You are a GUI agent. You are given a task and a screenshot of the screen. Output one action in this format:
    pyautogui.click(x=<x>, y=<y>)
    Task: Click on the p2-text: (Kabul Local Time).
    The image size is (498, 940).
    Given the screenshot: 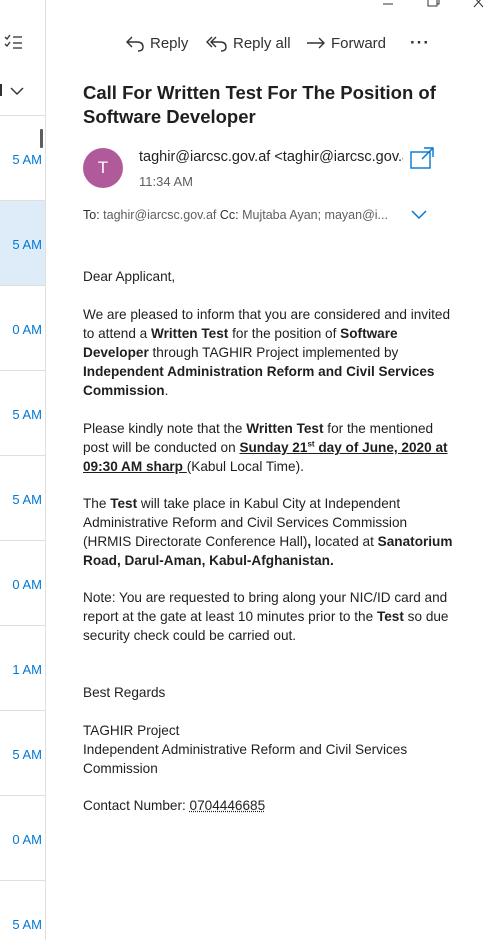 What is the action you would take?
    pyautogui.click(x=245, y=466)
    